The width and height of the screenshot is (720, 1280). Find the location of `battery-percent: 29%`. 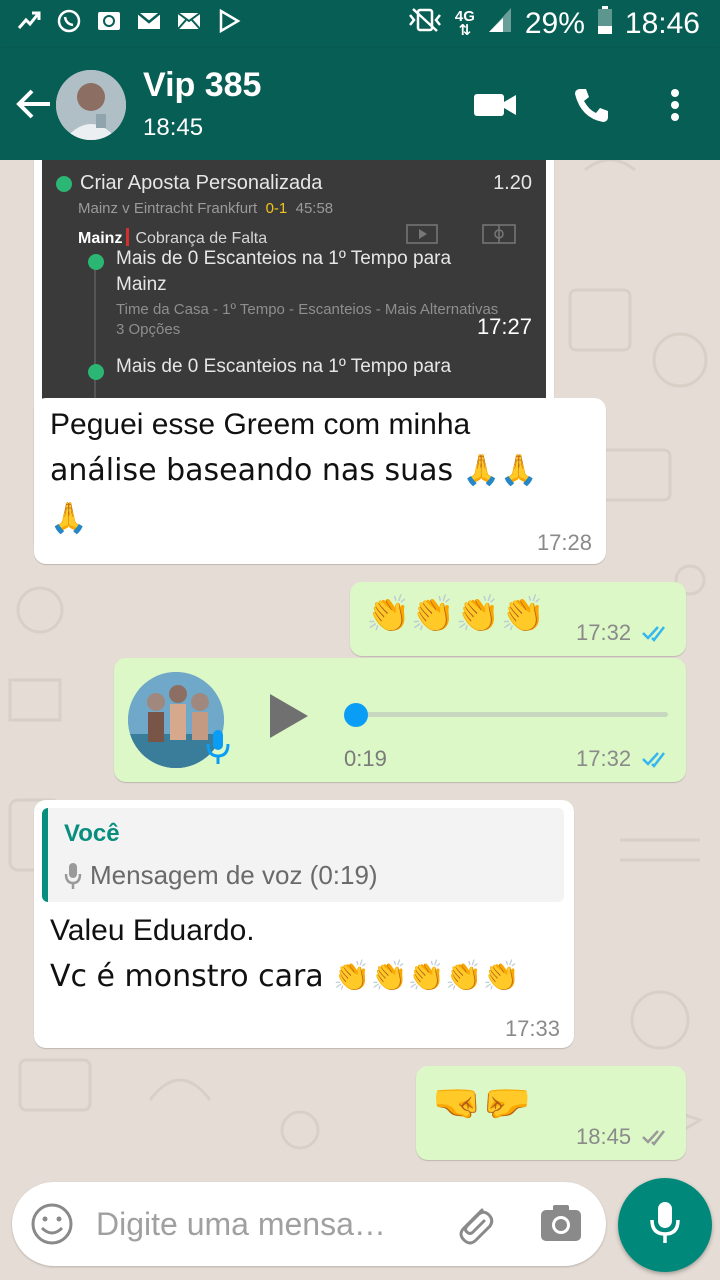

battery-percent: 29% is located at coordinates (554, 23).